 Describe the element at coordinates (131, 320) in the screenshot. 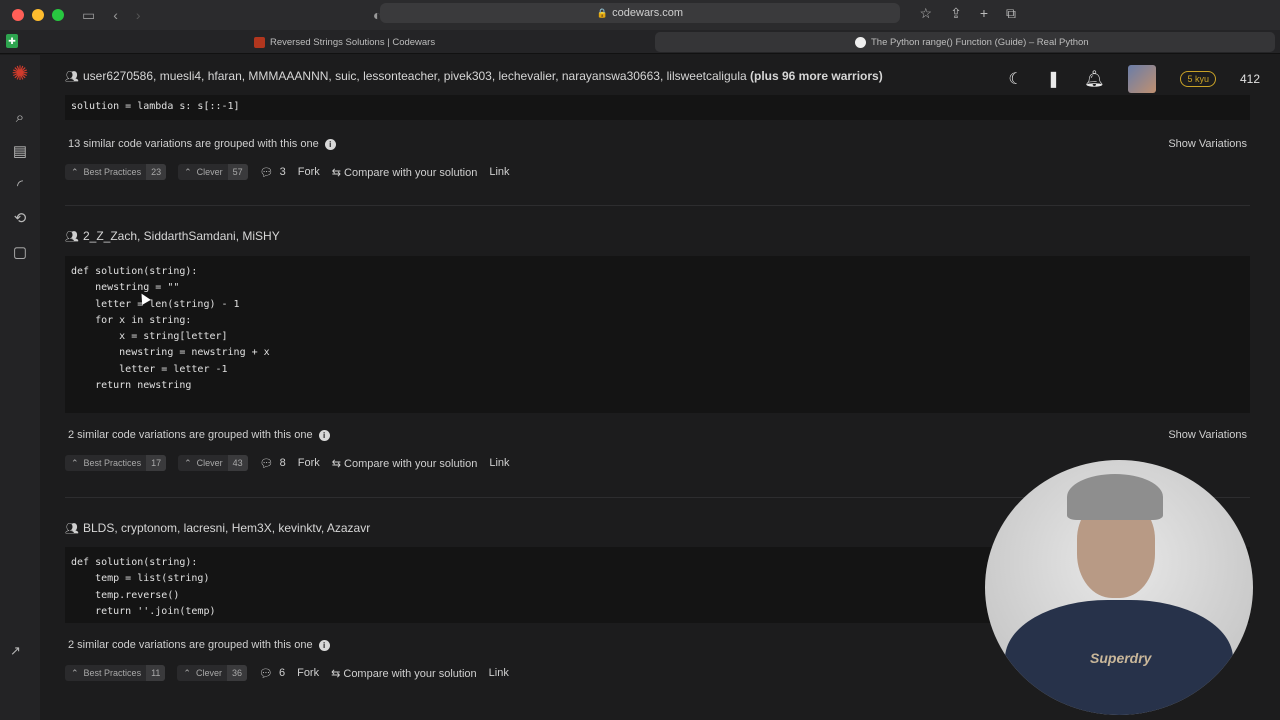

I see `code-line: for x in string:` at that location.